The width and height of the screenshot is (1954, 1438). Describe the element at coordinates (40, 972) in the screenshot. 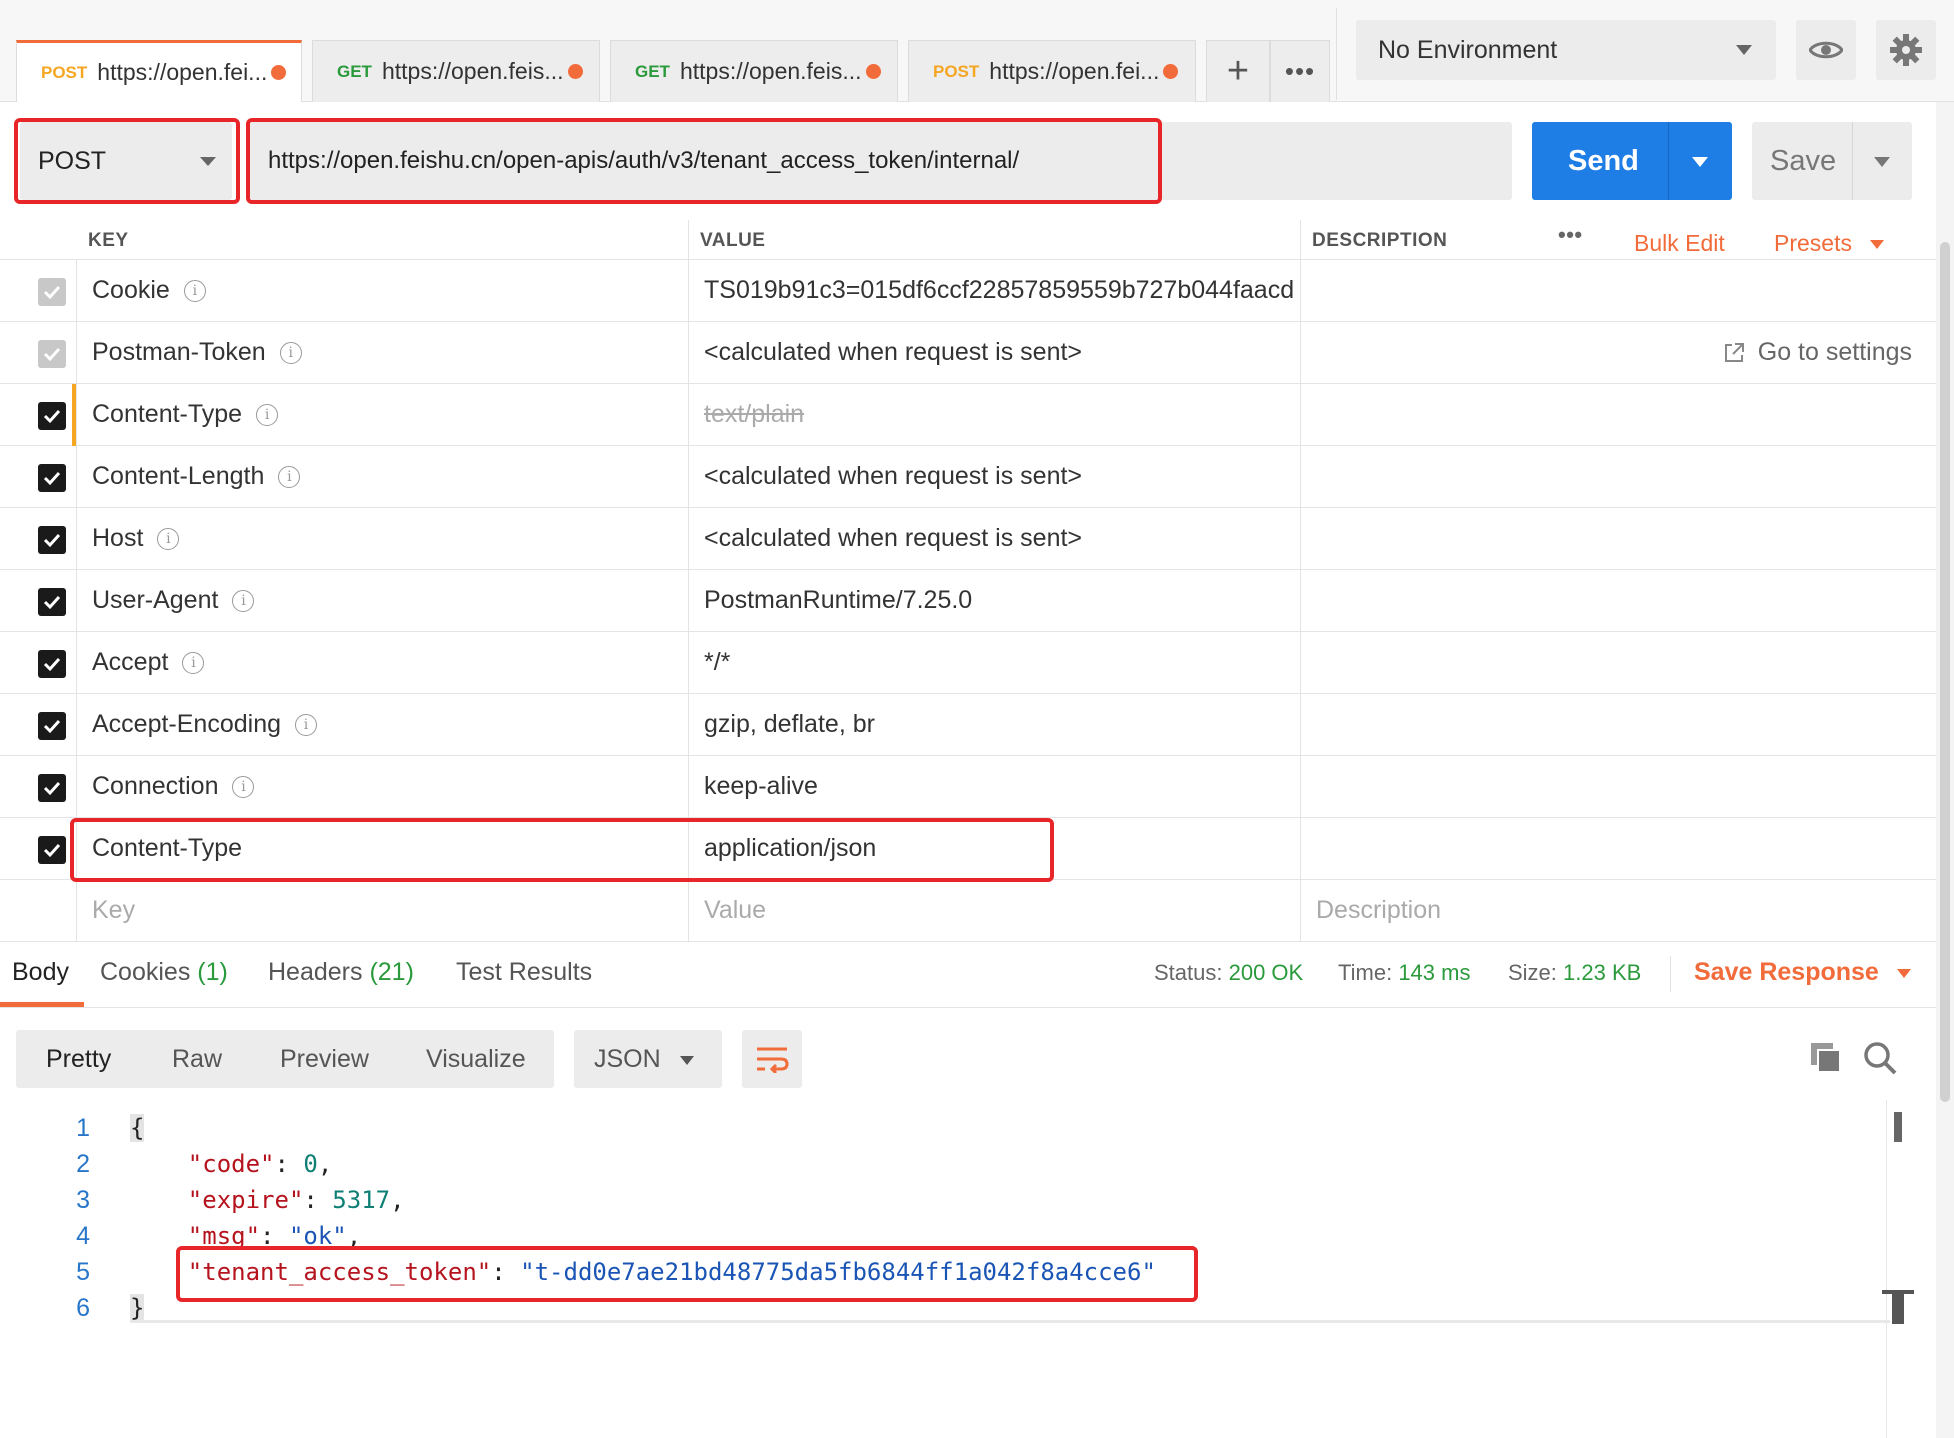

I see `tab-body: Body` at that location.